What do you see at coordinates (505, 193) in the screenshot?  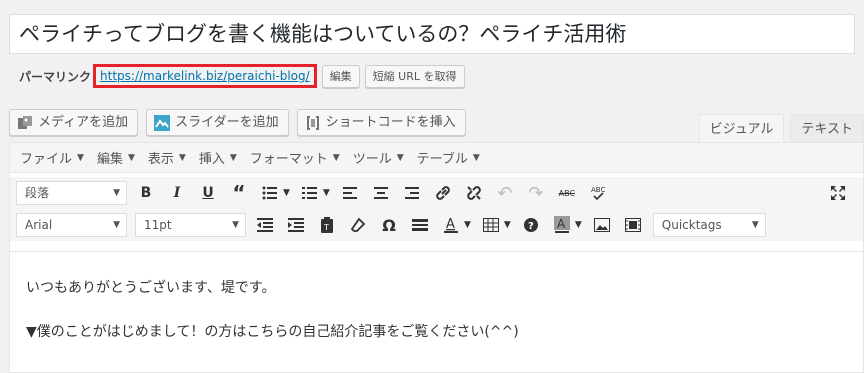 I see `undo-icon: ↶` at bounding box center [505, 193].